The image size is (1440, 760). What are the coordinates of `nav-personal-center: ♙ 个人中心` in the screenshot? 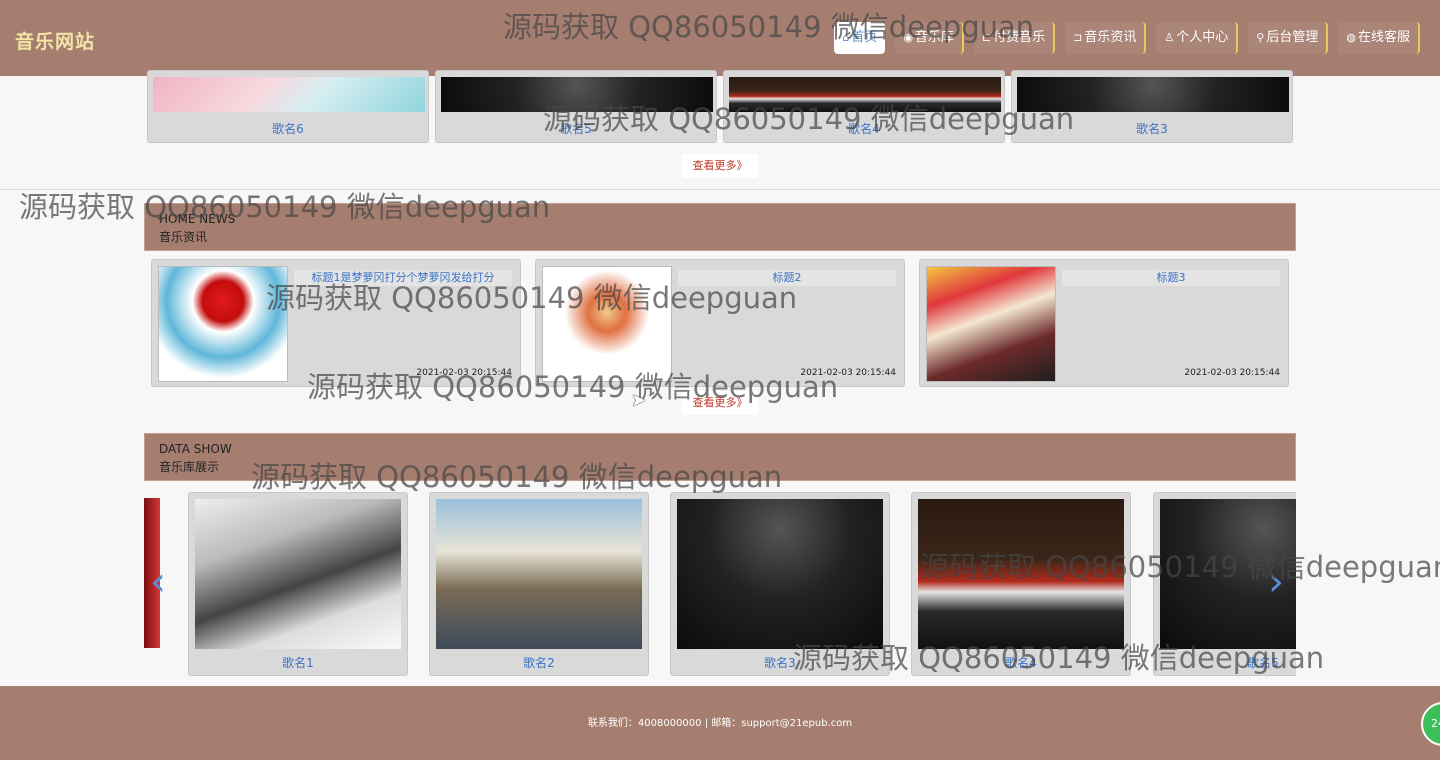 It's located at (1197, 38).